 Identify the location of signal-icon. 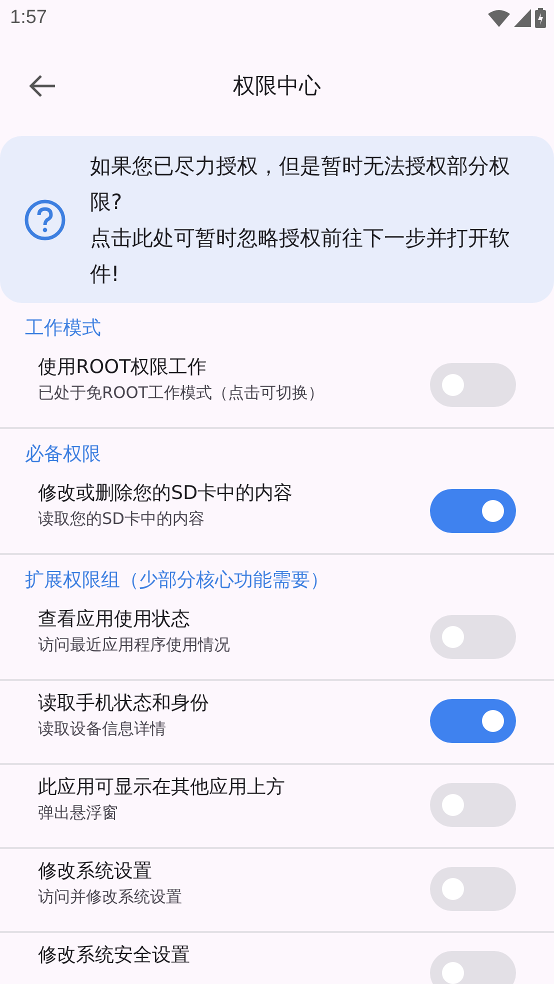
(522, 18).